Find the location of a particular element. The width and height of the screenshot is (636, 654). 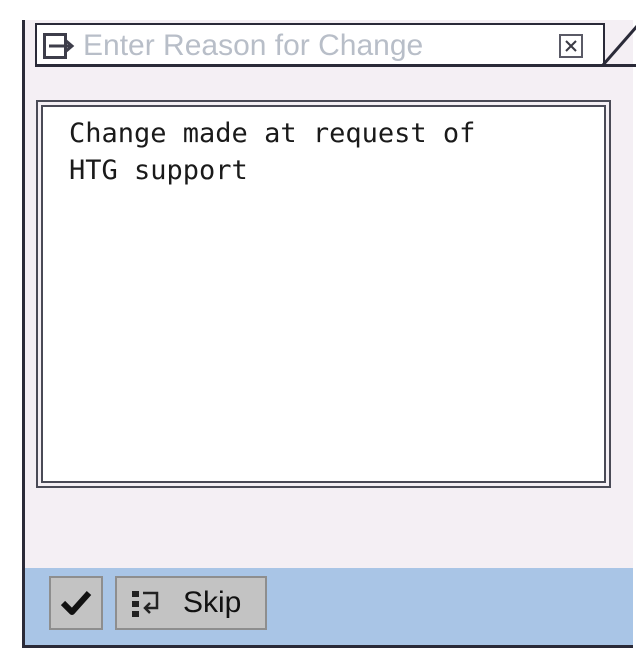

close-icon is located at coordinates (571, 46).